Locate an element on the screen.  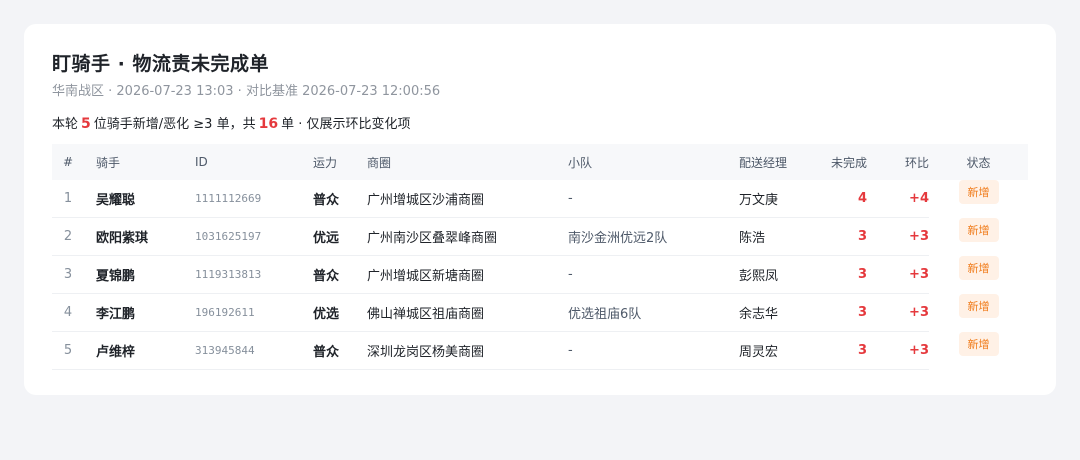
col-header-change: 环比 is located at coordinates (916, 162).